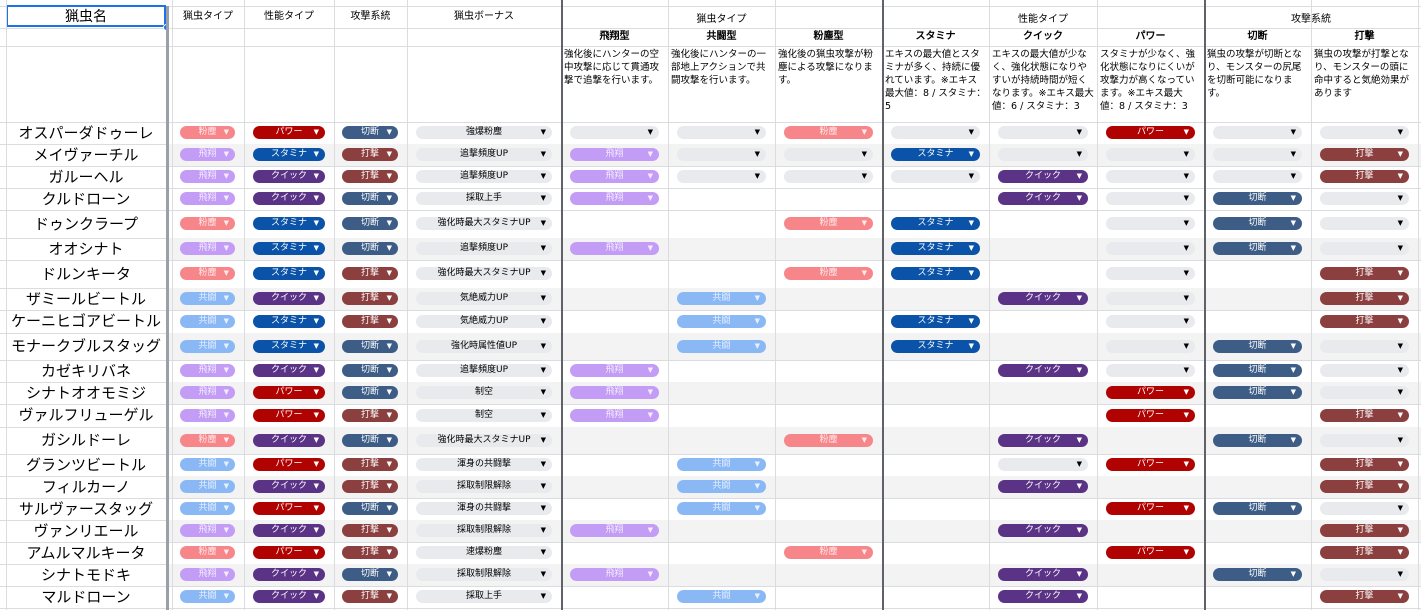  I want to click on bonus-dropdown: 制空 ▼, so click(484, 392).